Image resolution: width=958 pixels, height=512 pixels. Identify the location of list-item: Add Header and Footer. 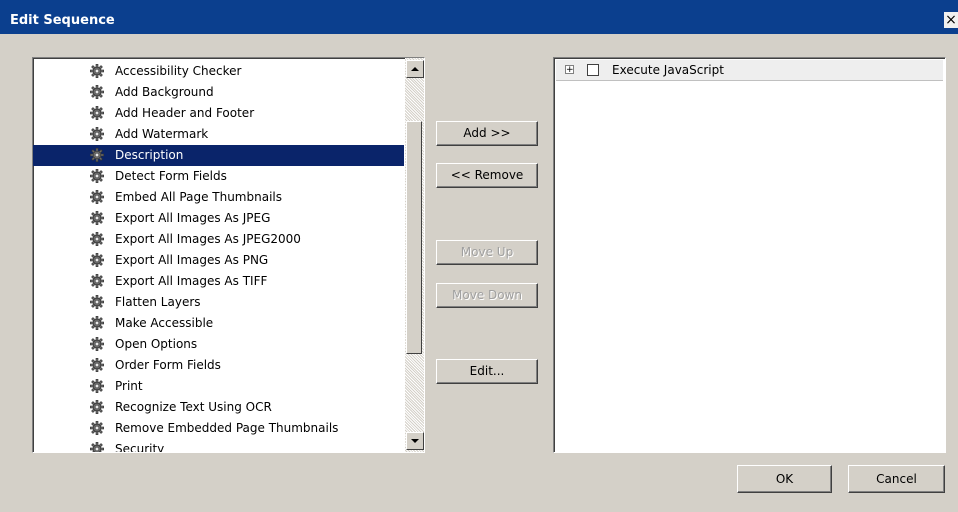
(218, 113).